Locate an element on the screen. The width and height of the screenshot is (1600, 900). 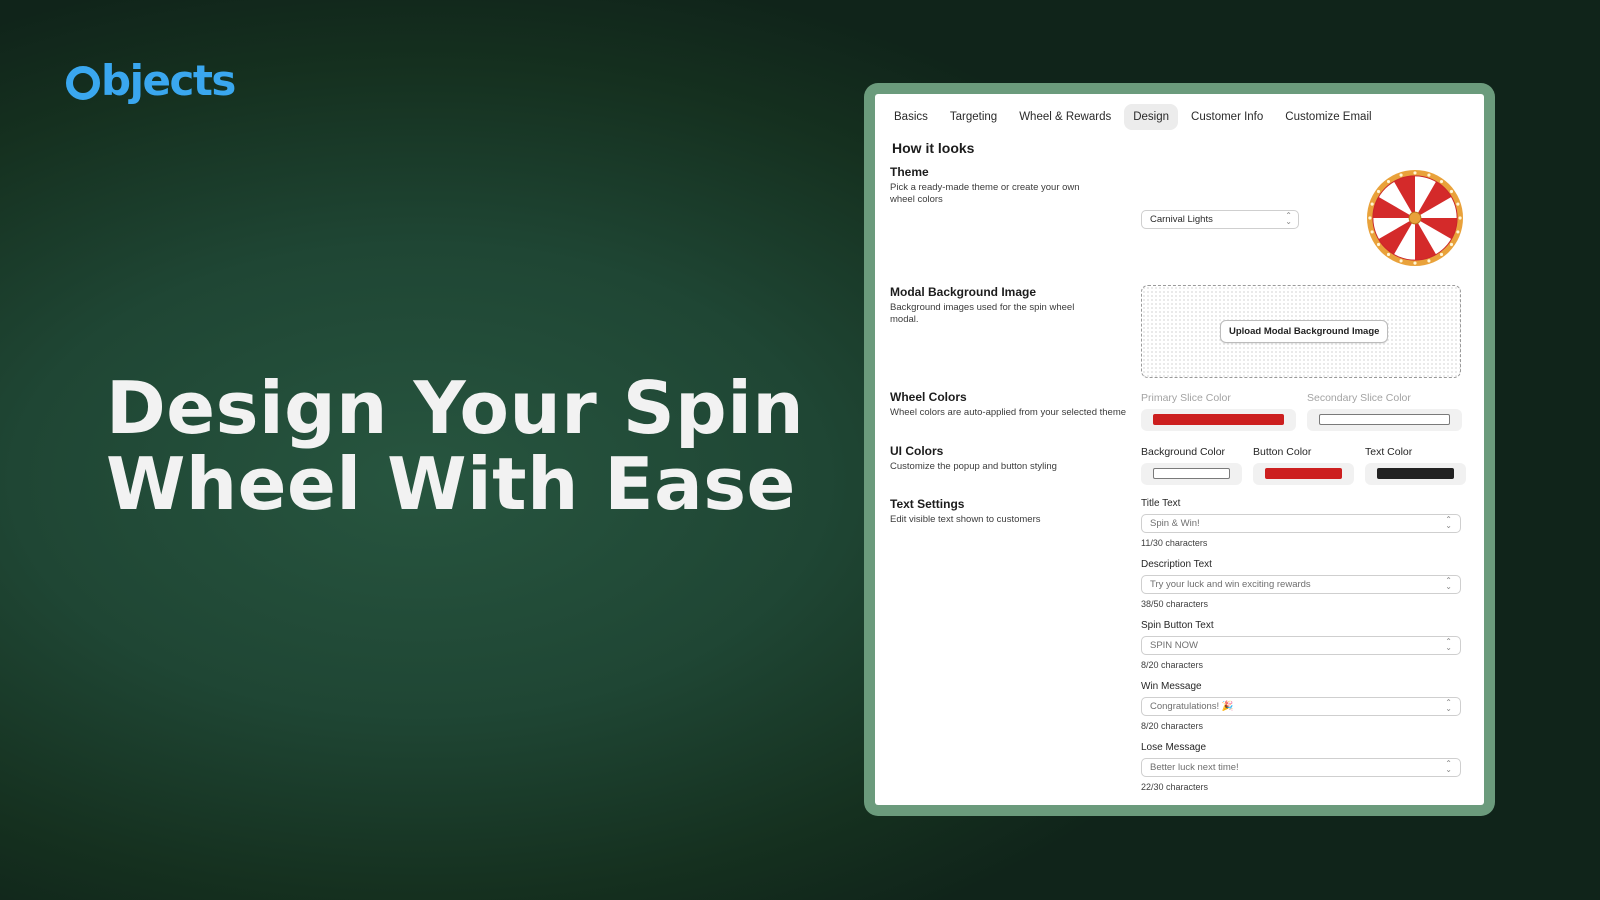
title-text-label: Title Text is located at coordinates (1161, 503).